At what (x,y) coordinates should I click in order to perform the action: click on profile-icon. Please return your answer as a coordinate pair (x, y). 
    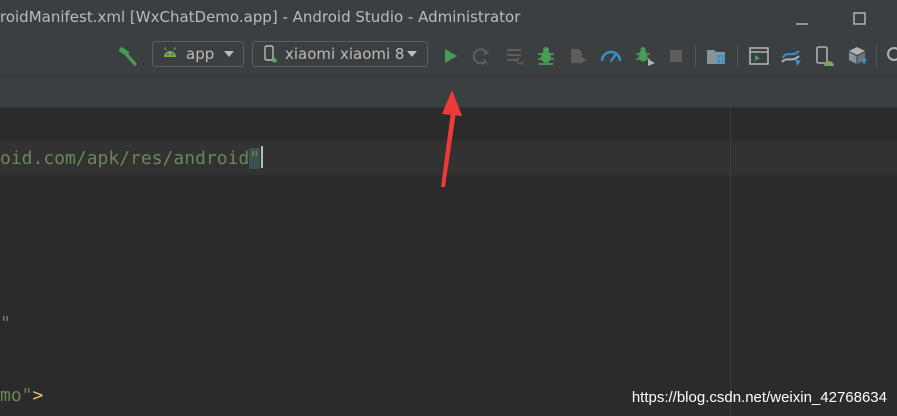
    Looking at the image, I should click on (611, 56).